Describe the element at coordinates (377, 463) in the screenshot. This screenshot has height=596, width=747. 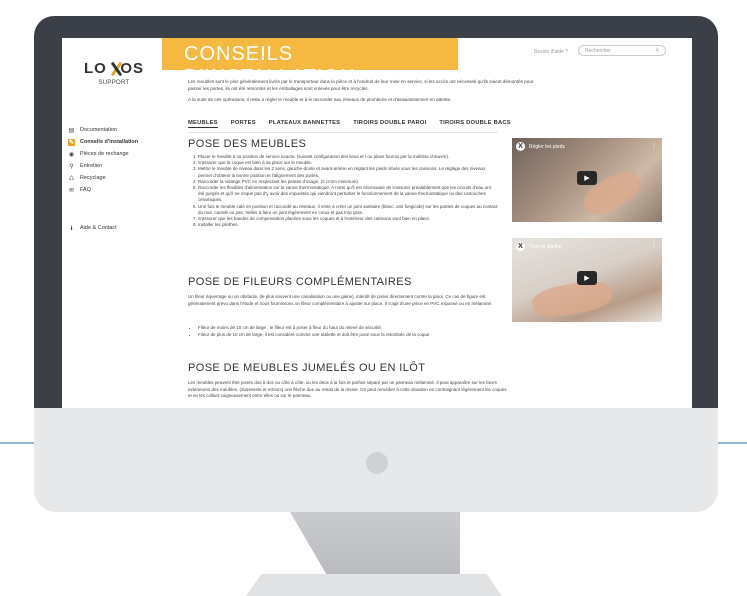
I see `power-button` at that location.